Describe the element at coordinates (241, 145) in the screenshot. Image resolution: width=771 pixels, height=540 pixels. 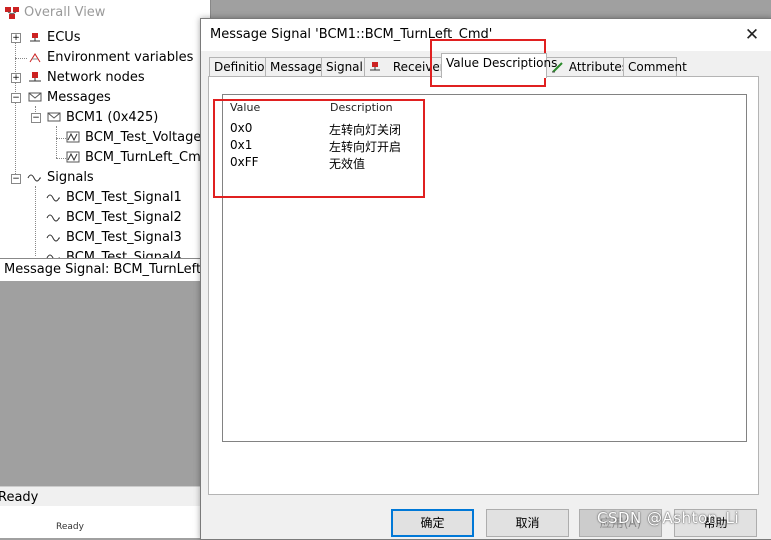
I see `value-cell: 0x1` at that location.